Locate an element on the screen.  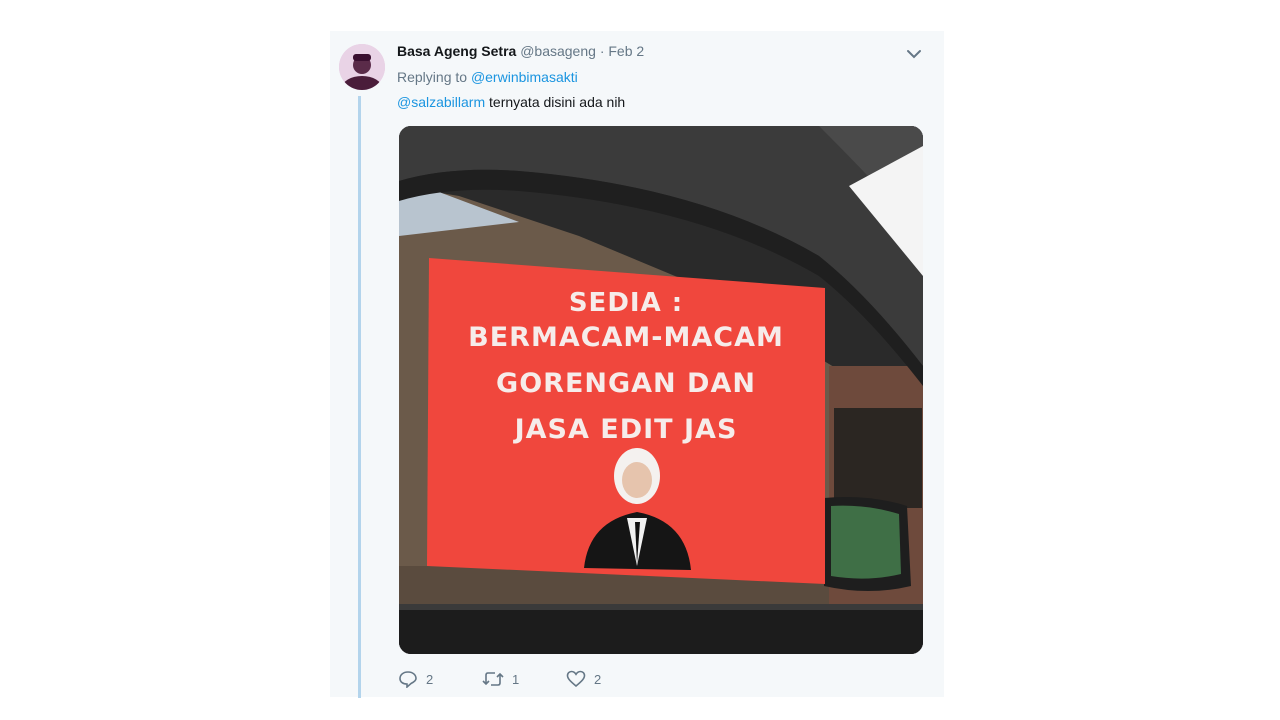
author-name: Basa Ageng Setra is located at coordinates (456, 51).